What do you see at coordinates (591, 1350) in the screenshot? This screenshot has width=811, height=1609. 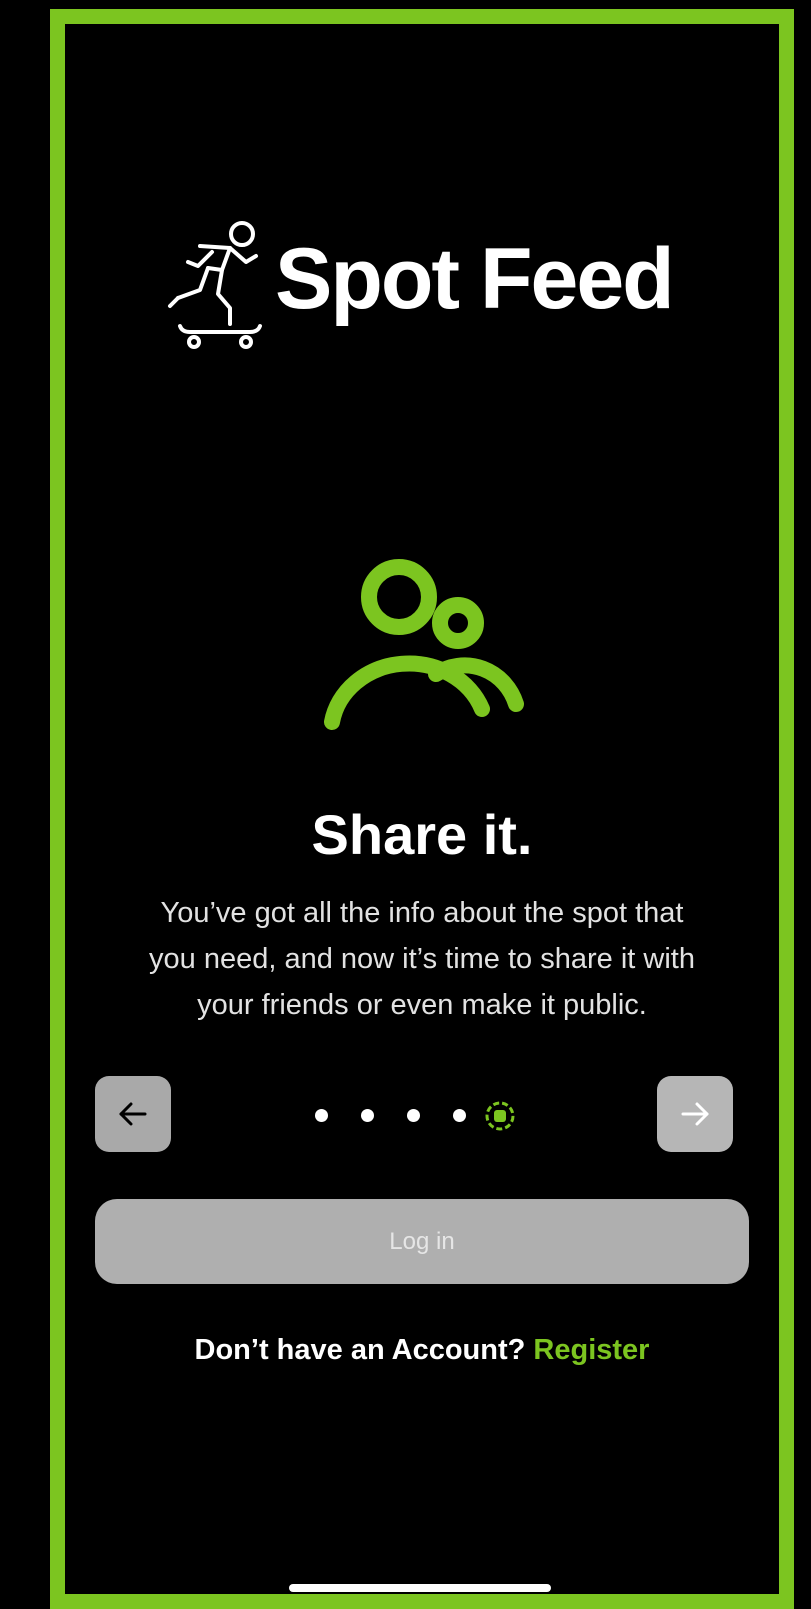 I see `register-link: Register` at bounding box center [591, 1350].